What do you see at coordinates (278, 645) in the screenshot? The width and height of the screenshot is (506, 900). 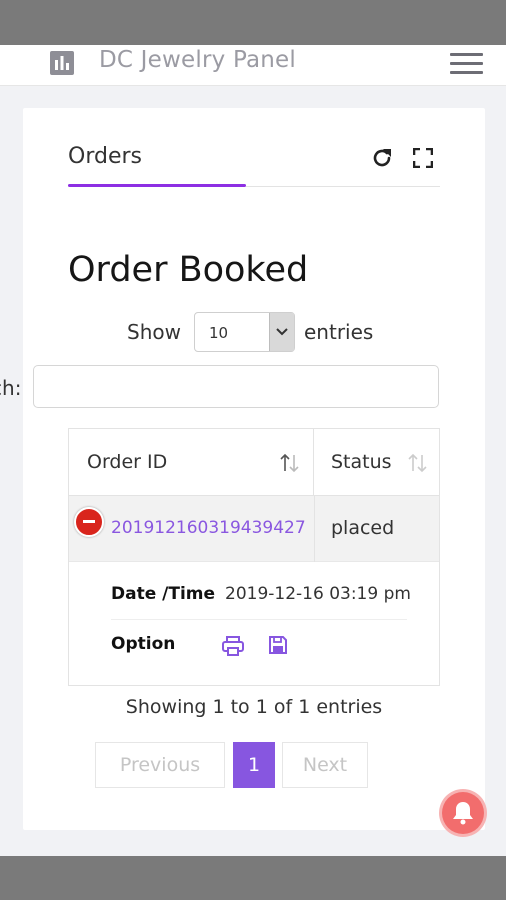 I see `save-icon` at bounding box center [278, 645].